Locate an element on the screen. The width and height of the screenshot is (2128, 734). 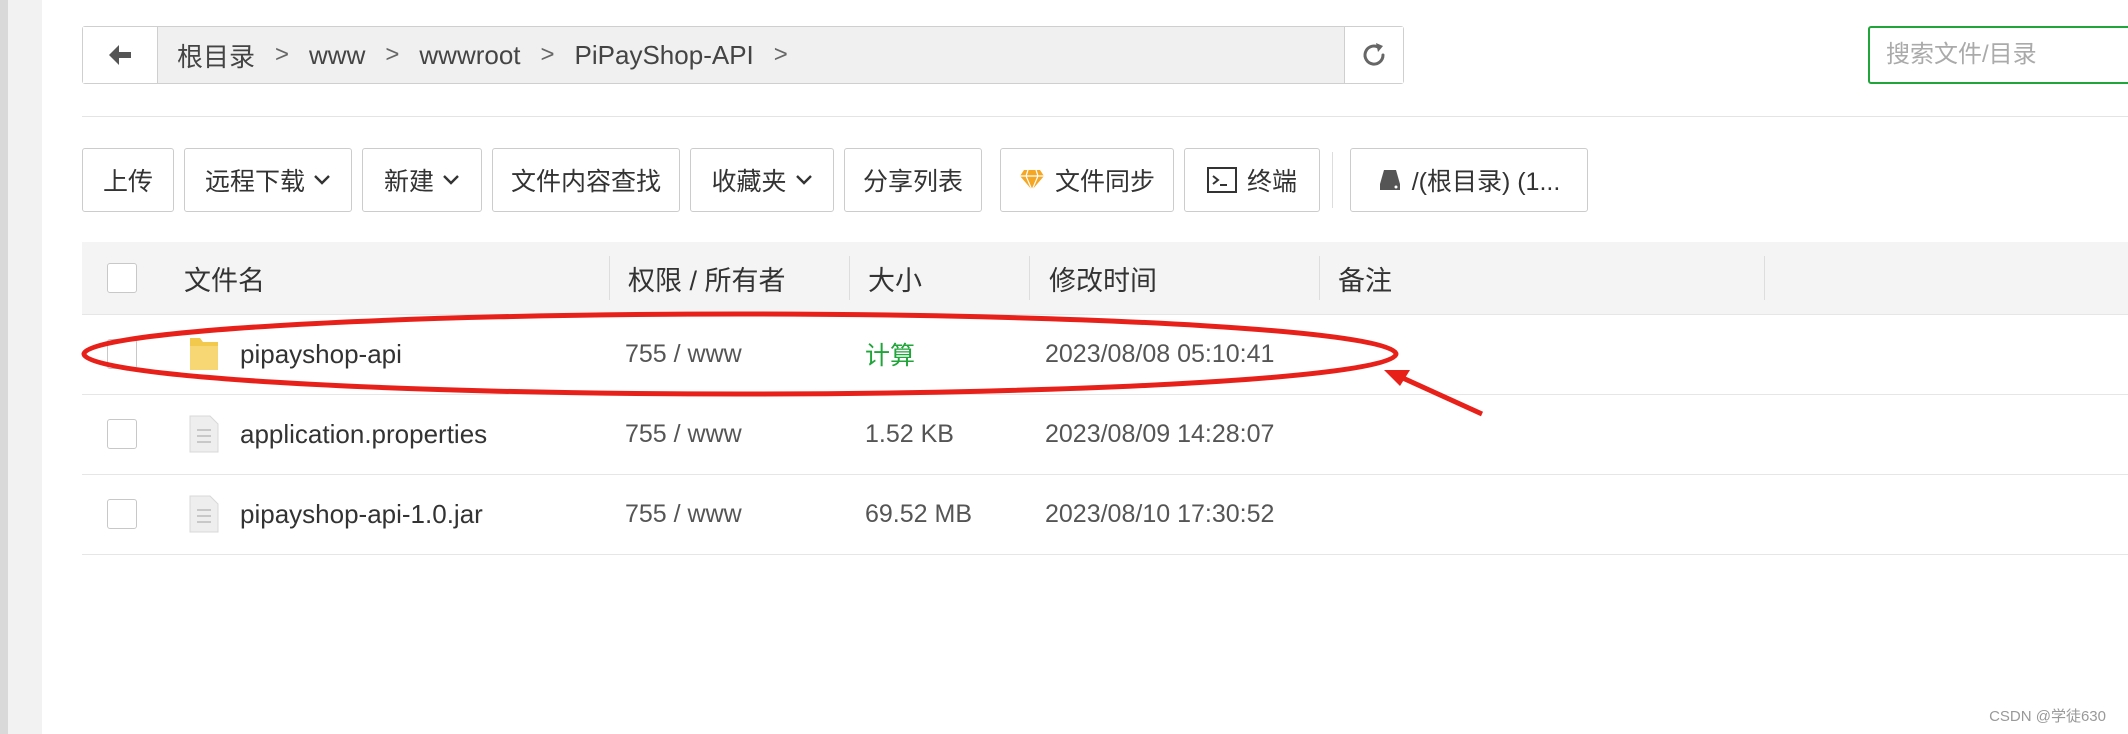
new-button: 新建 is located at coordinates (422, 180).